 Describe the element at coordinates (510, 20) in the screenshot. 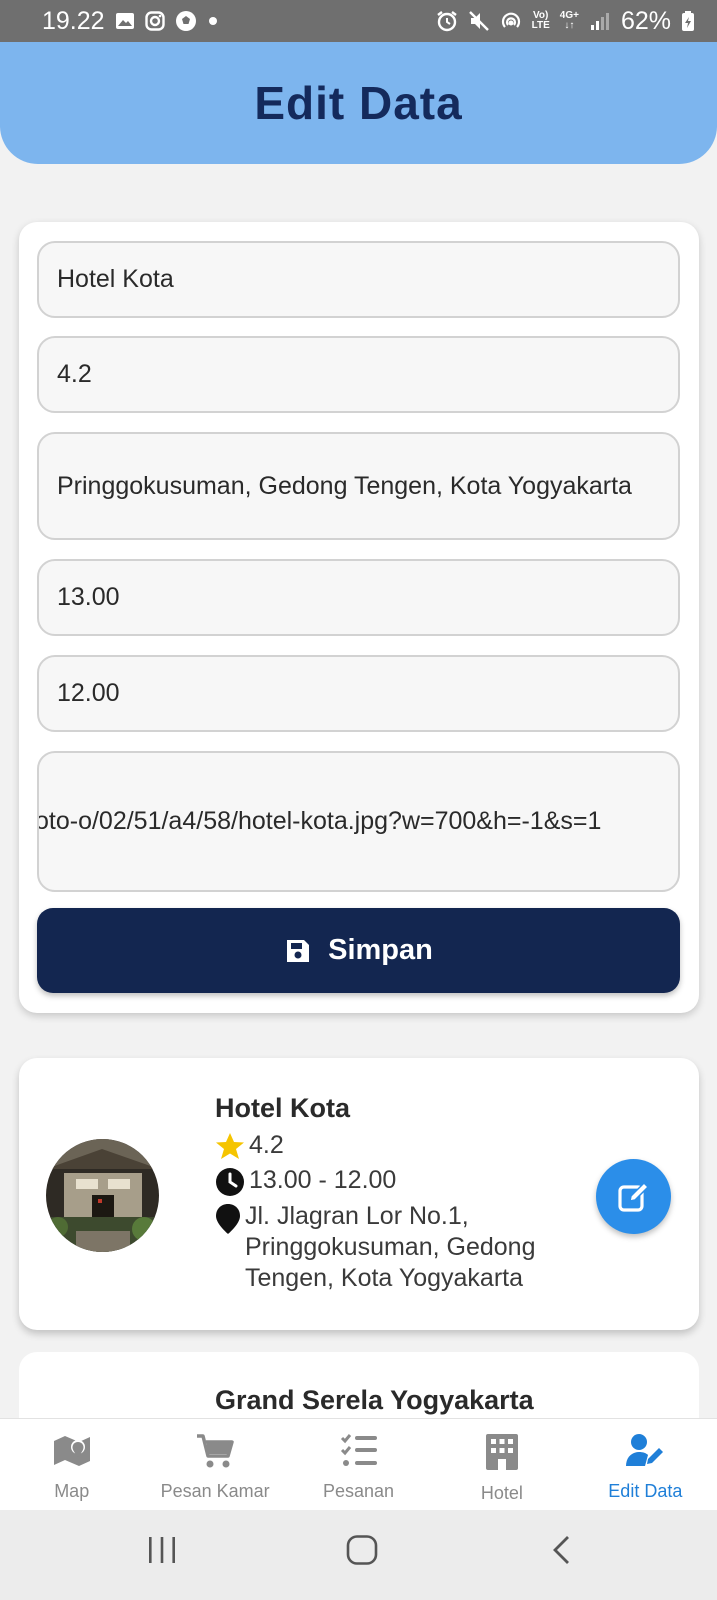

I see `hotspot-icon` at that location.